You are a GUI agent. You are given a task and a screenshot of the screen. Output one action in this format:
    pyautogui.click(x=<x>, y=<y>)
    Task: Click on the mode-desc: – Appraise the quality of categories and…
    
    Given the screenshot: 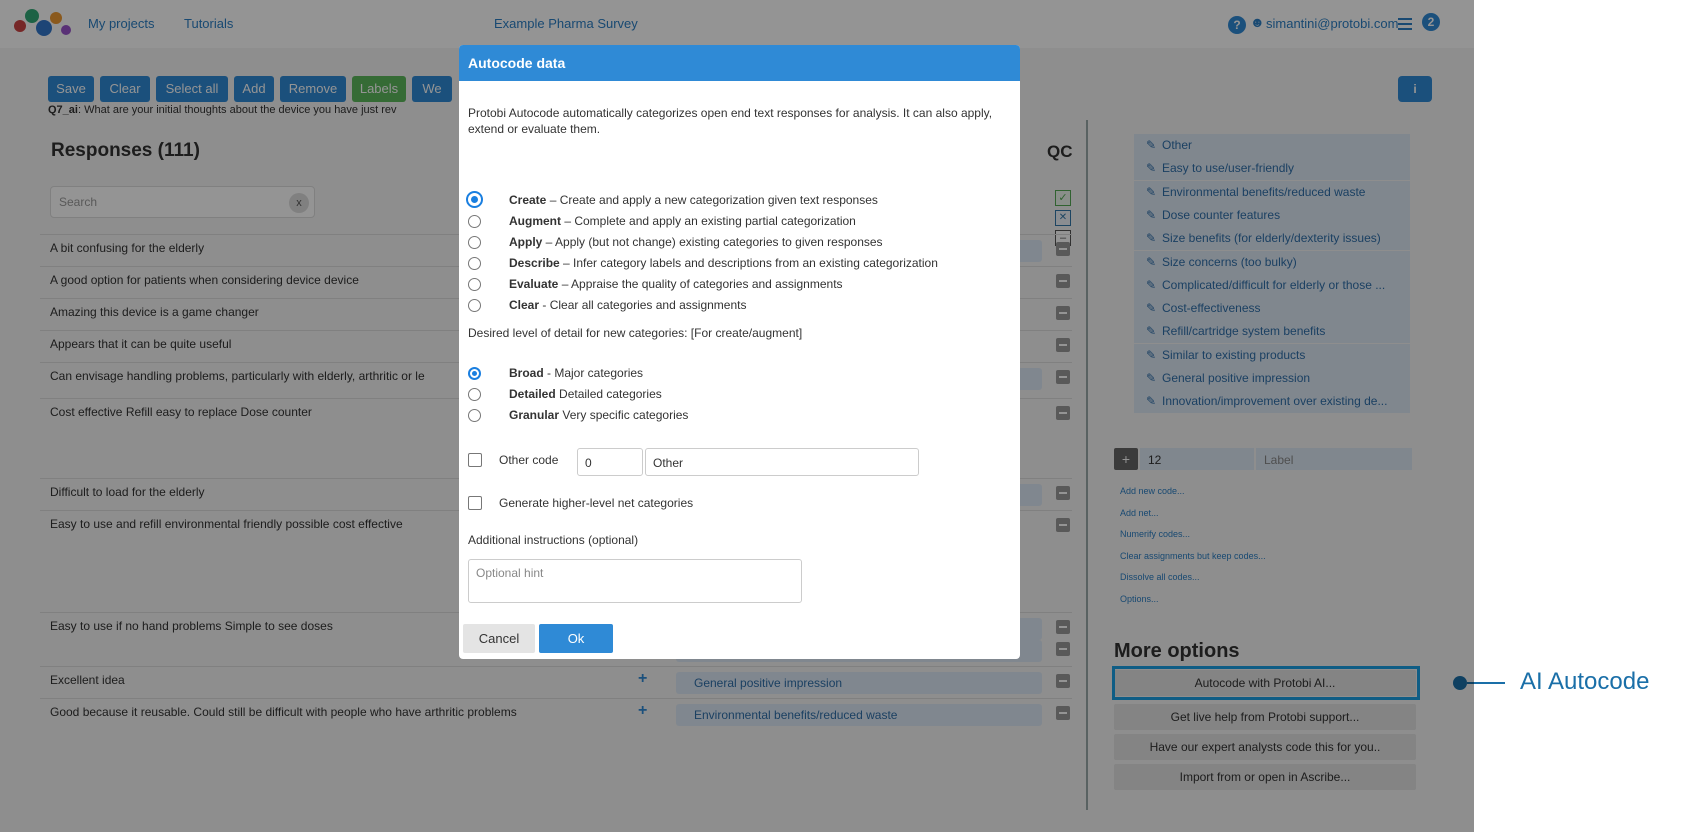 What is the action you would take?
    pyautogui.click(x=700, y=284)
    